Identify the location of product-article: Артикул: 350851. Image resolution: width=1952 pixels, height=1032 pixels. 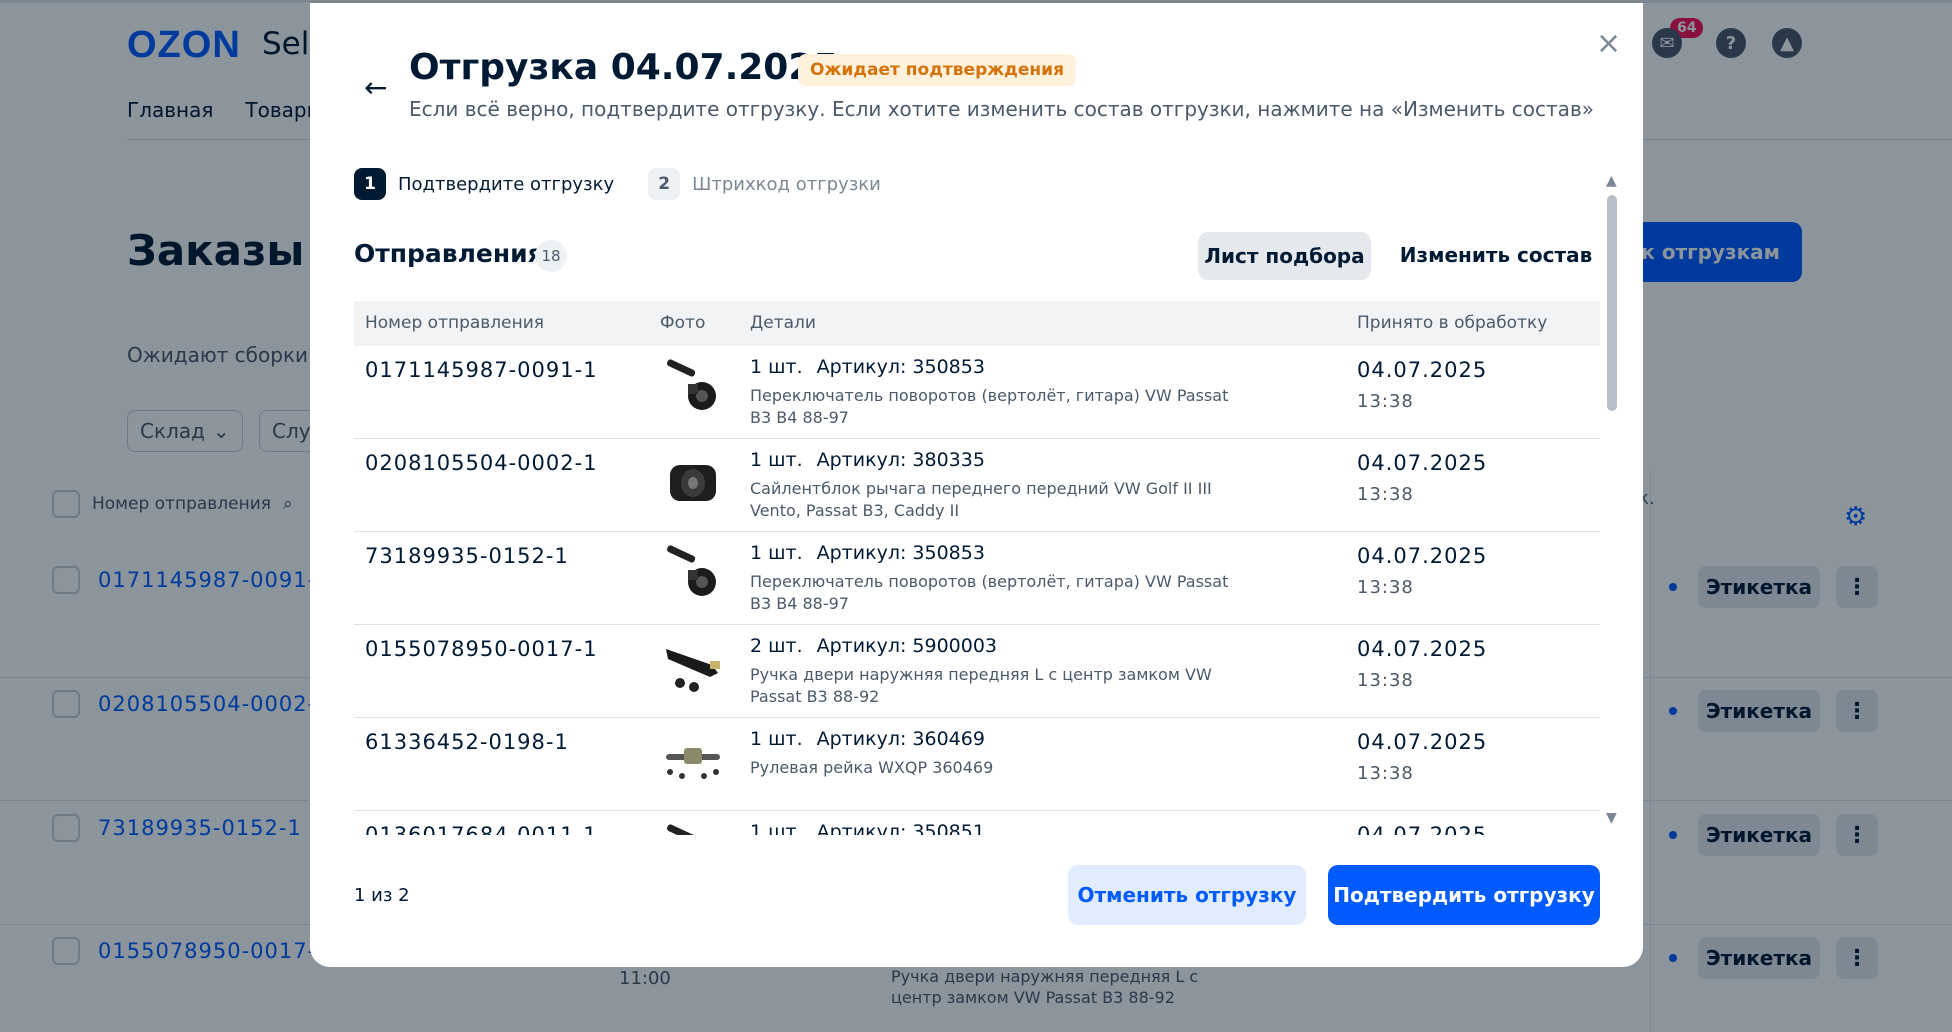
(900, 828).